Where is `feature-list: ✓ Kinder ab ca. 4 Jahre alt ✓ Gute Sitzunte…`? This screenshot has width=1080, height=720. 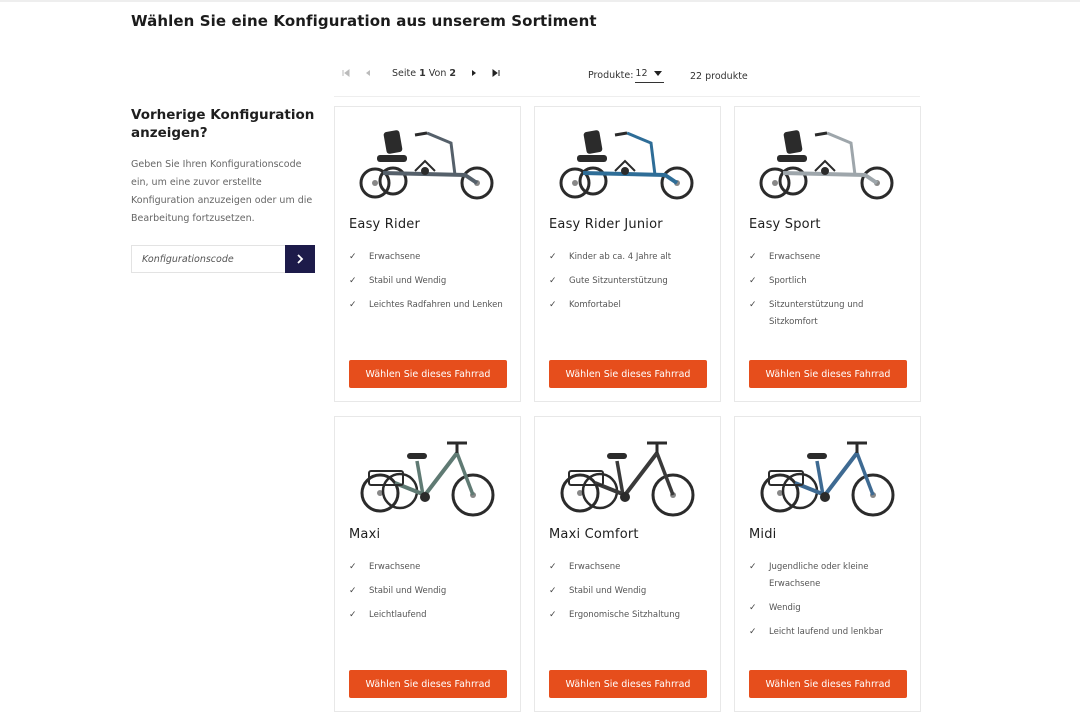 feature-list: ✓ Kinder ab ca. 4 Jahre alt ✓ Gute Sitzunte… is located at coordinates (631, 285).